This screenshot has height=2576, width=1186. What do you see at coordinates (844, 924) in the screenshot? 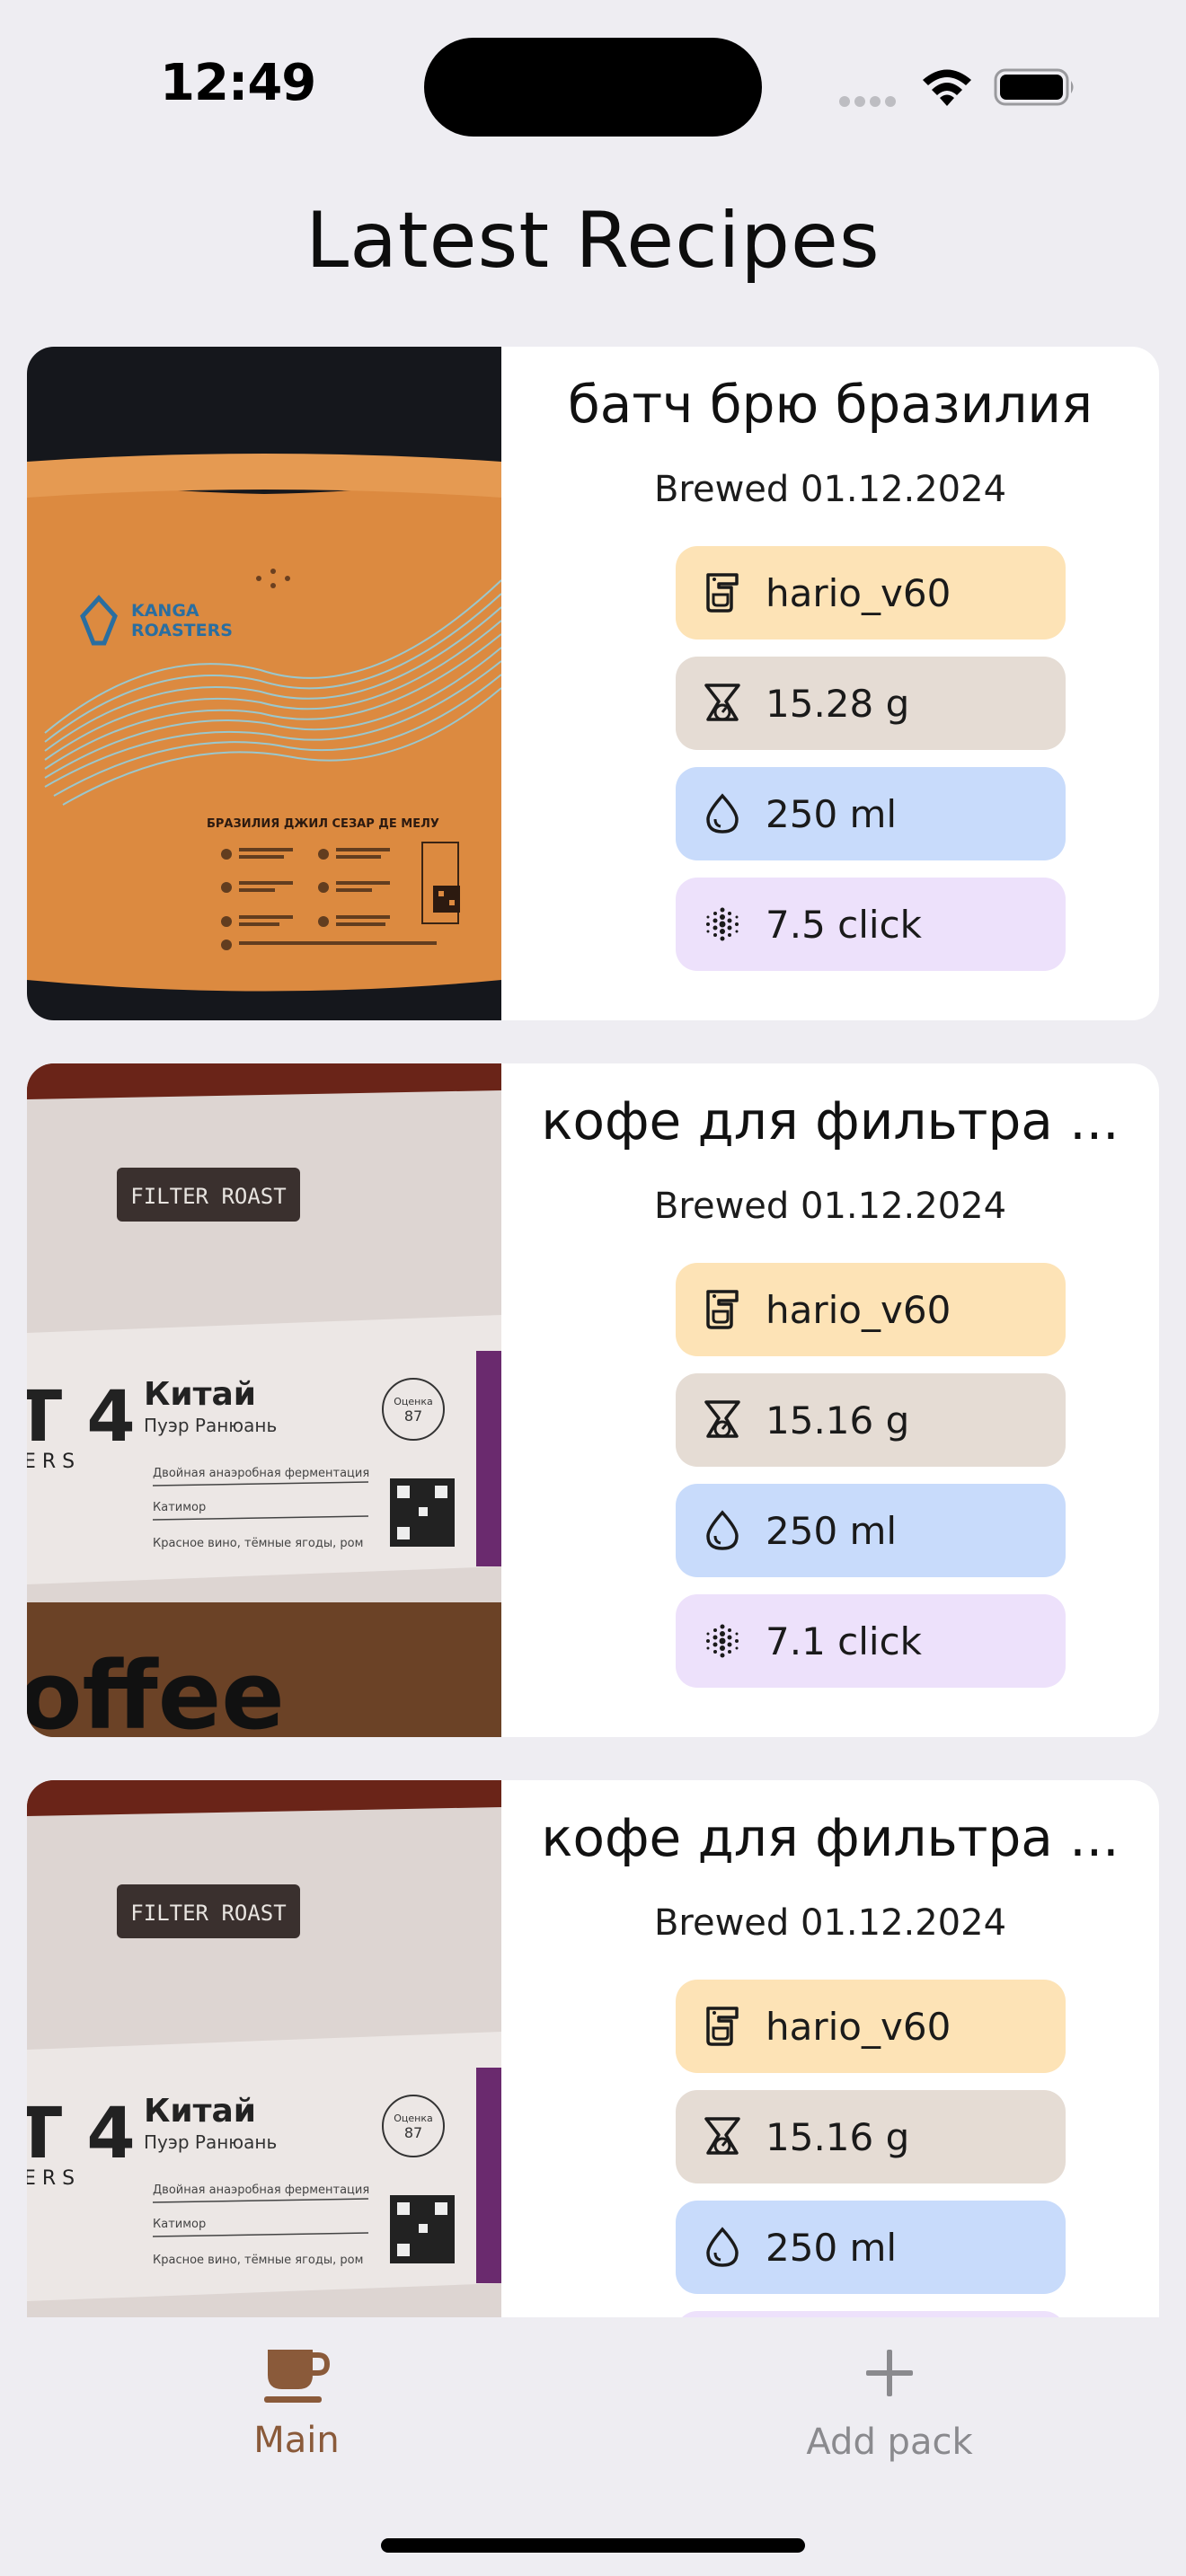
I see `grind-label: 7.5 click` at bounding box center [844, 924].